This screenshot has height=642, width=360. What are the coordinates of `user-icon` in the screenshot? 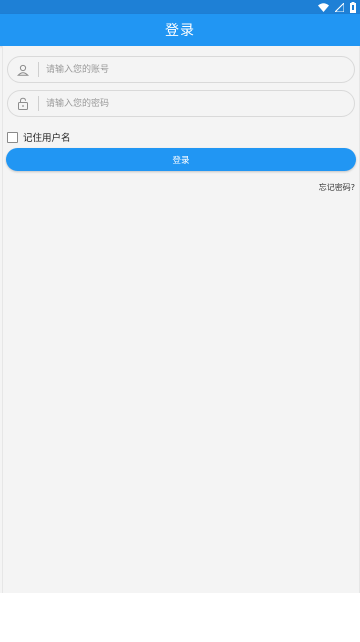 It's located at (23, 69).